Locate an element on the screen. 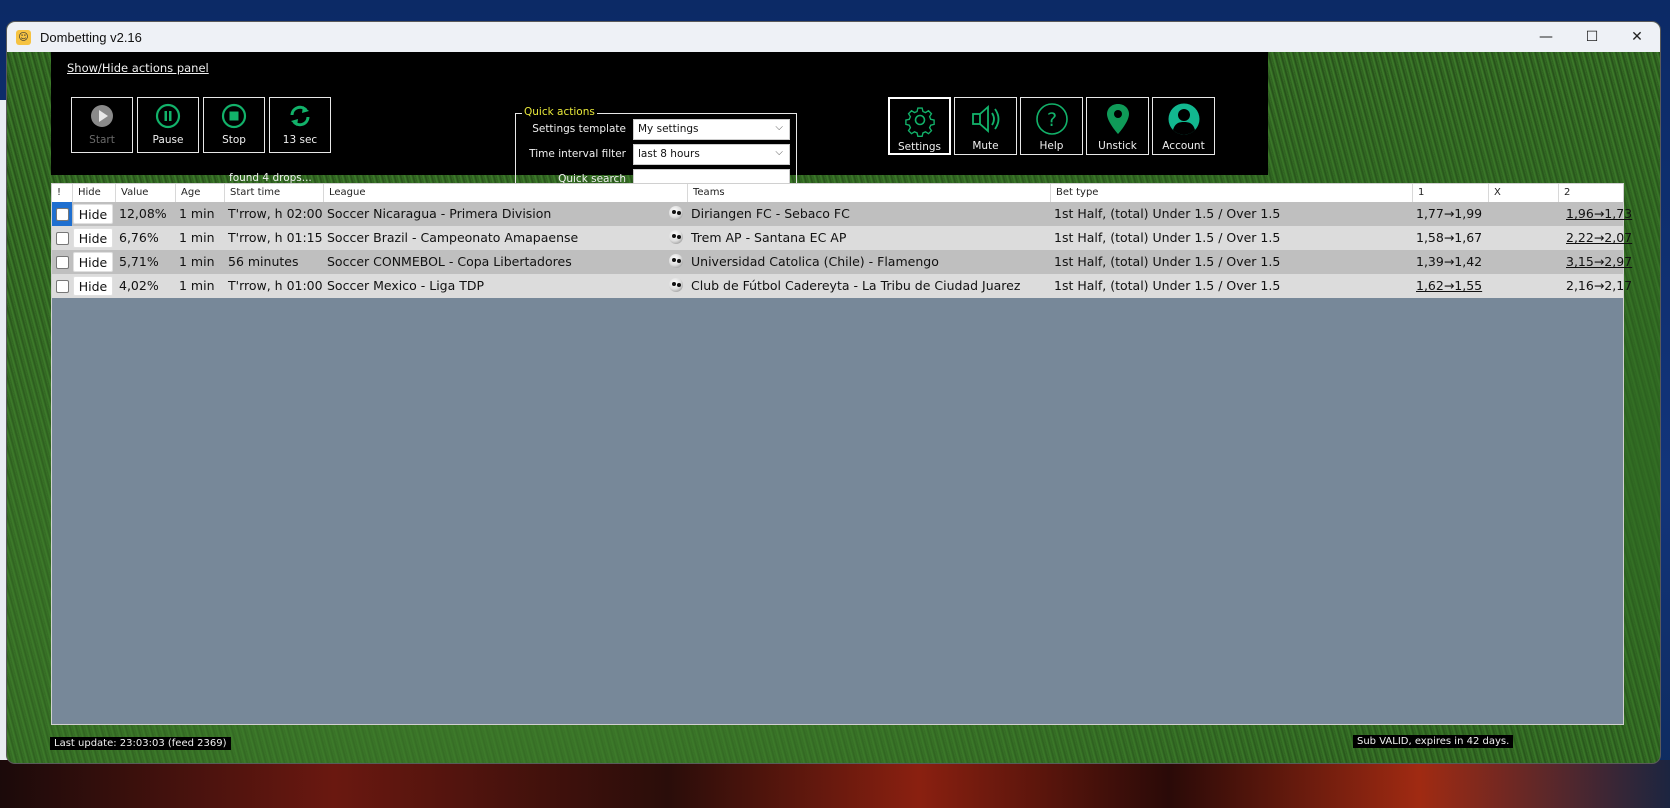  column-header-odd-2: 2 is located at coordinates (1591, 193).